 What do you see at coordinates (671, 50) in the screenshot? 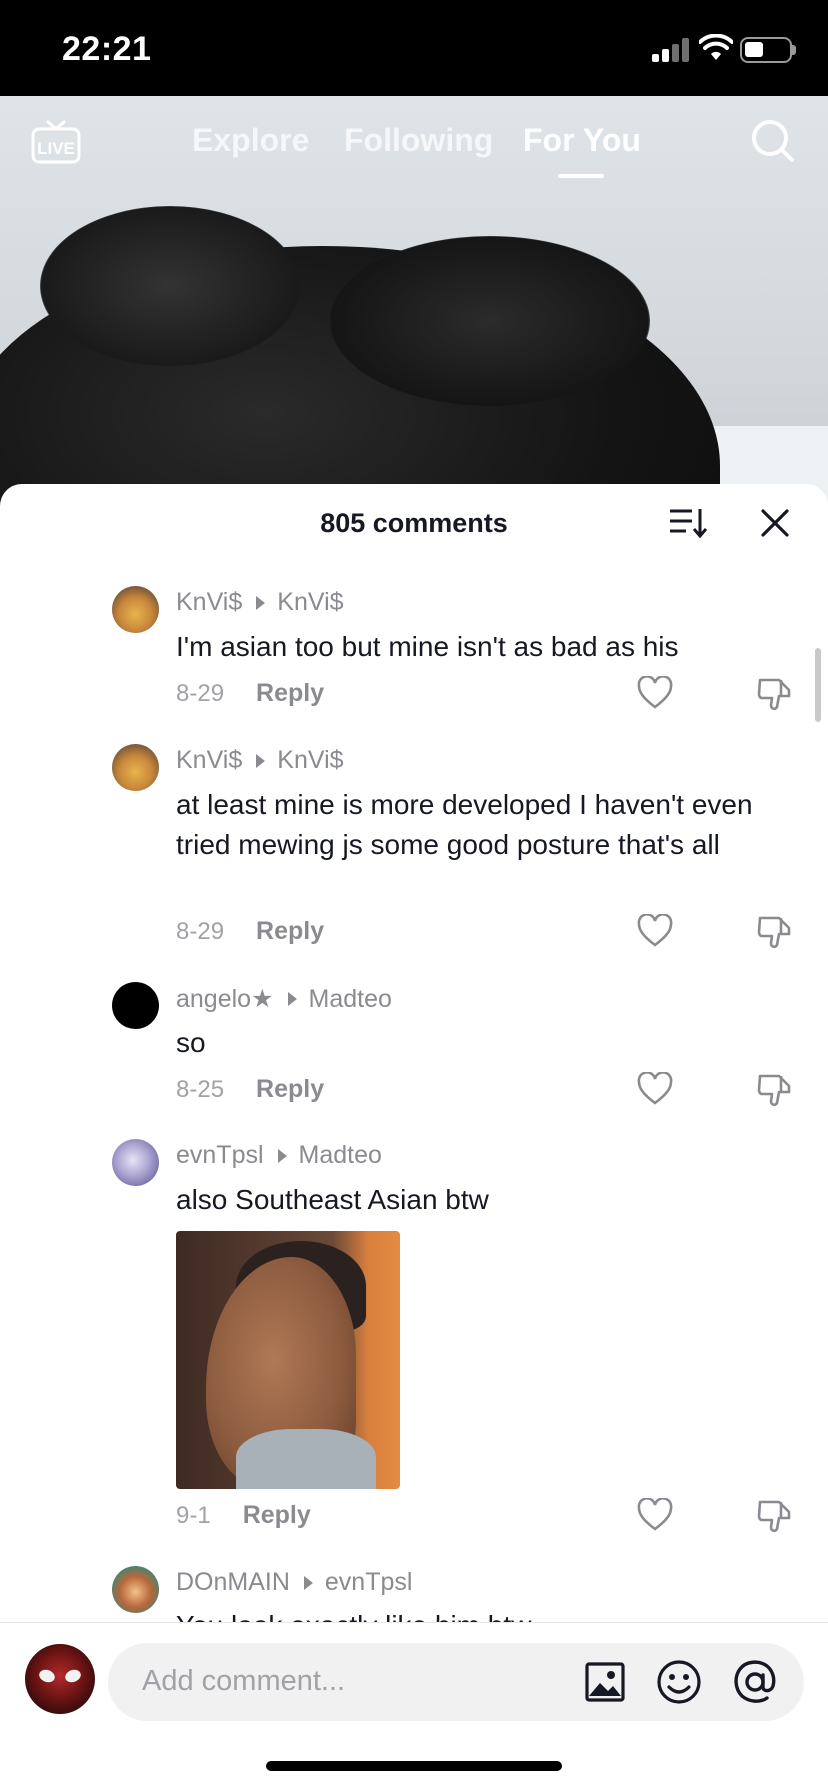
I see `cellular-signal-icon` at bounding box center [671, 50].